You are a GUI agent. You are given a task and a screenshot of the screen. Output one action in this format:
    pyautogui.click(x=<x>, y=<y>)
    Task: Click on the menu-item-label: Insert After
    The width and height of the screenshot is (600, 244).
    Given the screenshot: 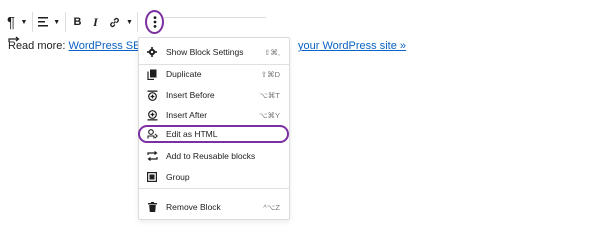 What is the action you would take?
    pyautogui.click(x=187, y=115)
    